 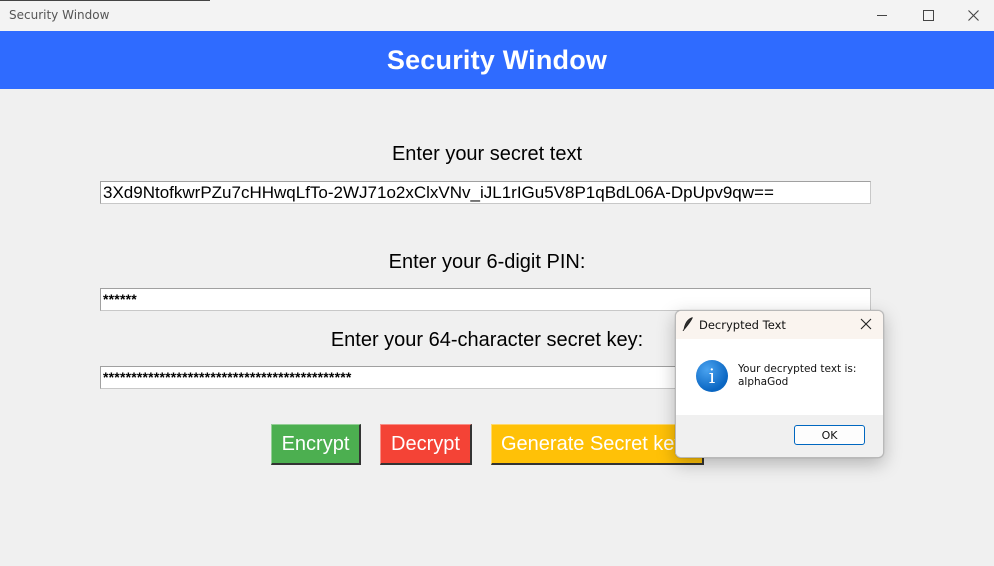 What do you see at coordinates (316, 444) in the screenshot?
I see `encrypt-button: Encrypt` at bounding box center [316, 444].